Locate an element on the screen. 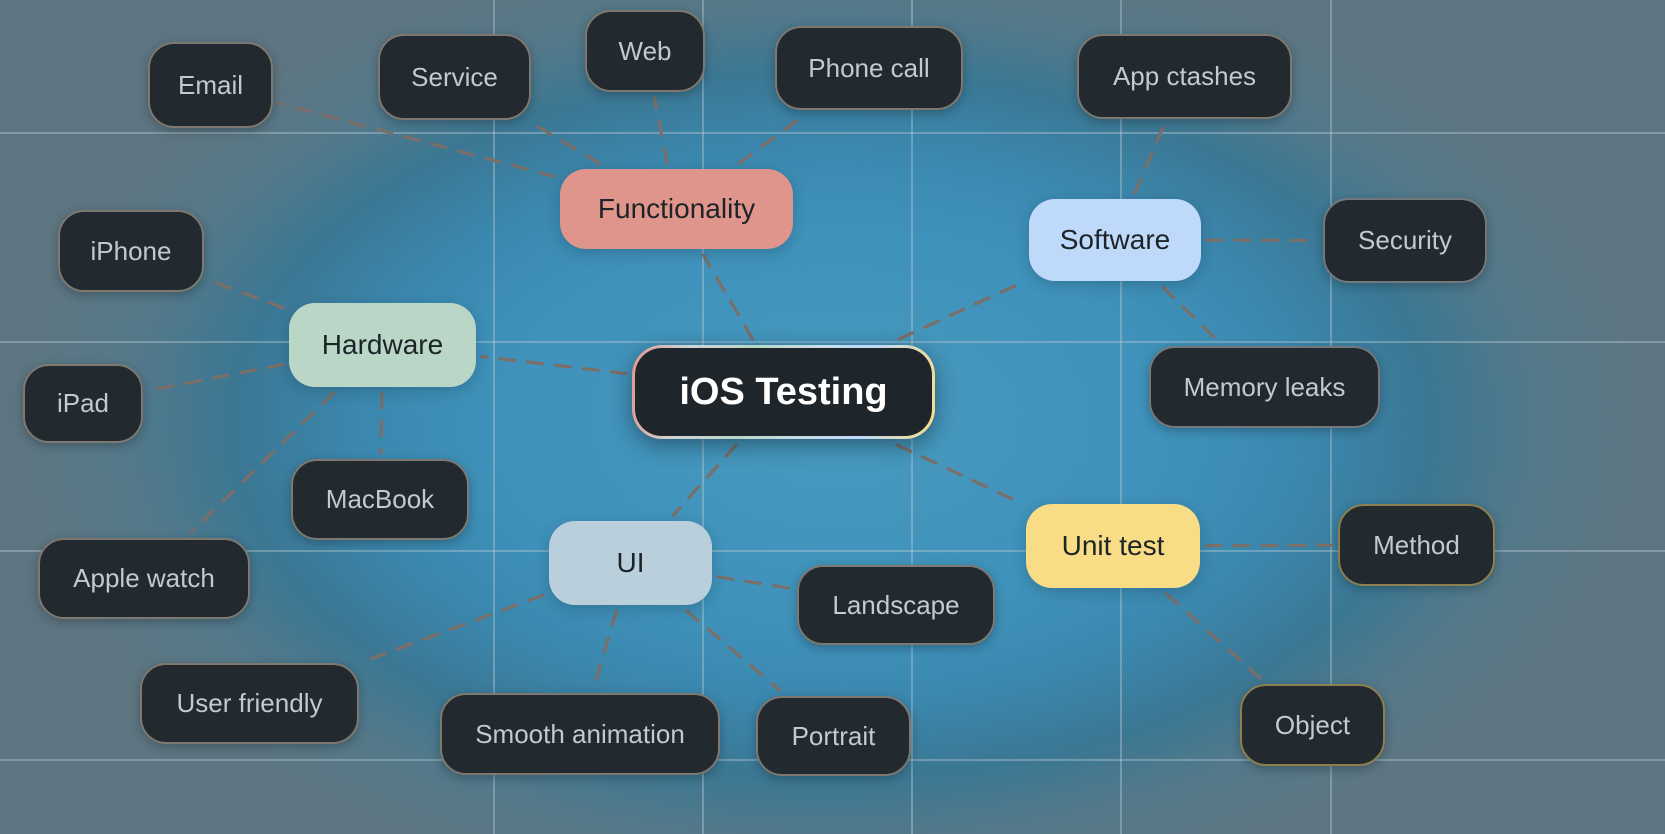 The height and width of the screenshot is (834, 1665). root-node-label: iOS Testing is located at coordinates (783, 391).